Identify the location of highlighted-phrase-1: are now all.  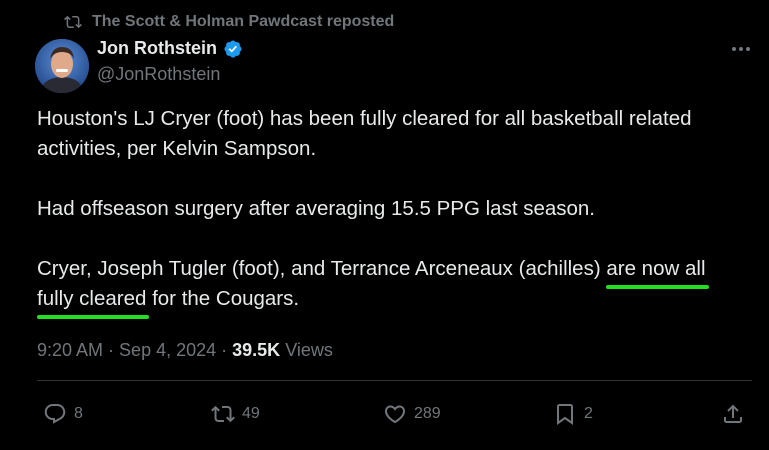
(657, 271).